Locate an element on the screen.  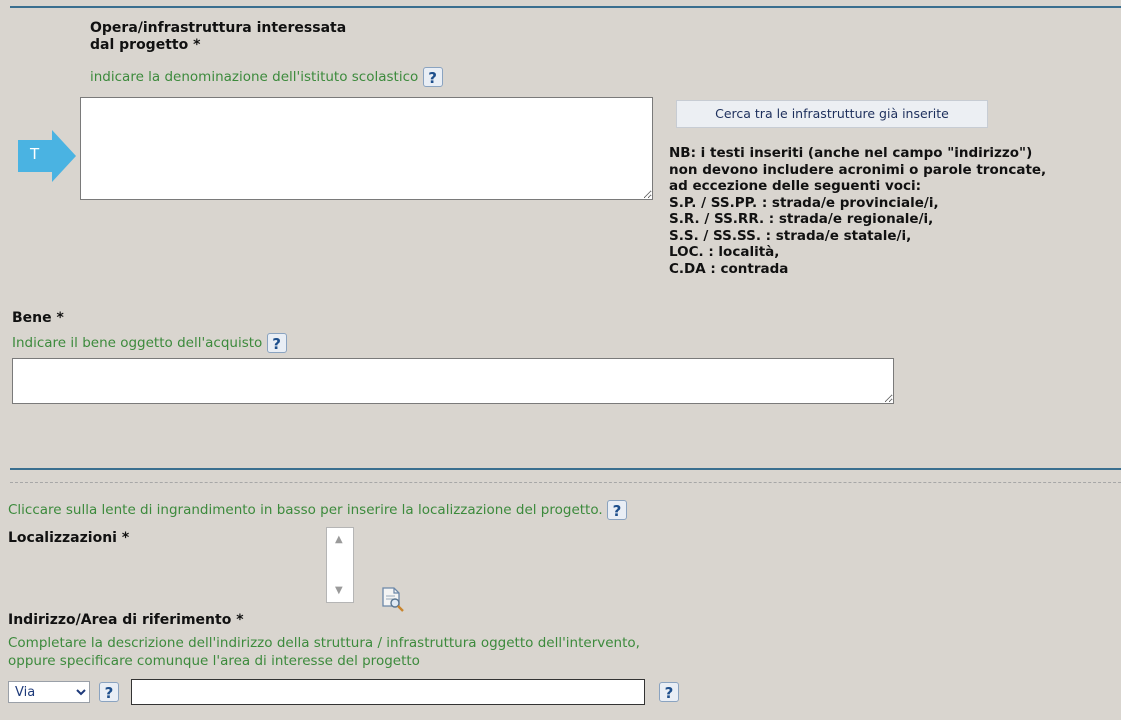
magnifier-document-icon is located at coordinates (393, 601).